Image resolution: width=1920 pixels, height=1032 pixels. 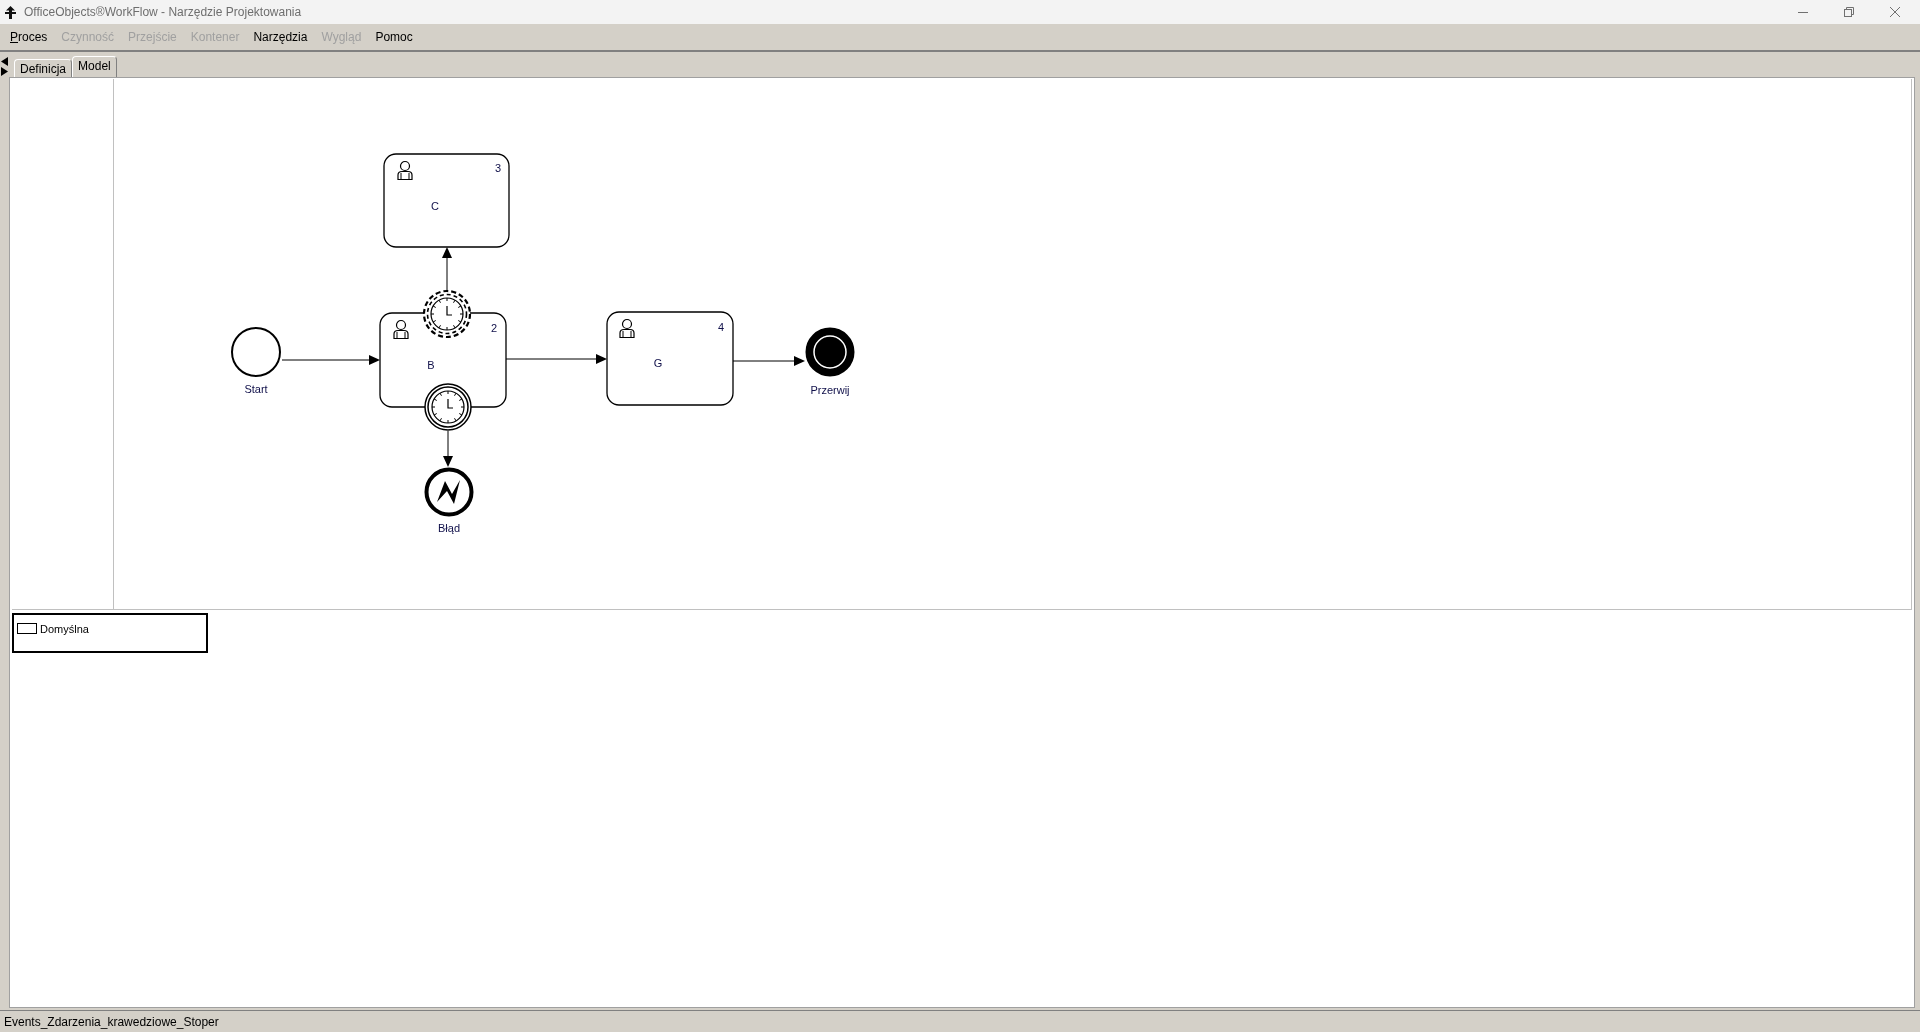 I want to click on rectangle-icon, so click(x=27, y=628).